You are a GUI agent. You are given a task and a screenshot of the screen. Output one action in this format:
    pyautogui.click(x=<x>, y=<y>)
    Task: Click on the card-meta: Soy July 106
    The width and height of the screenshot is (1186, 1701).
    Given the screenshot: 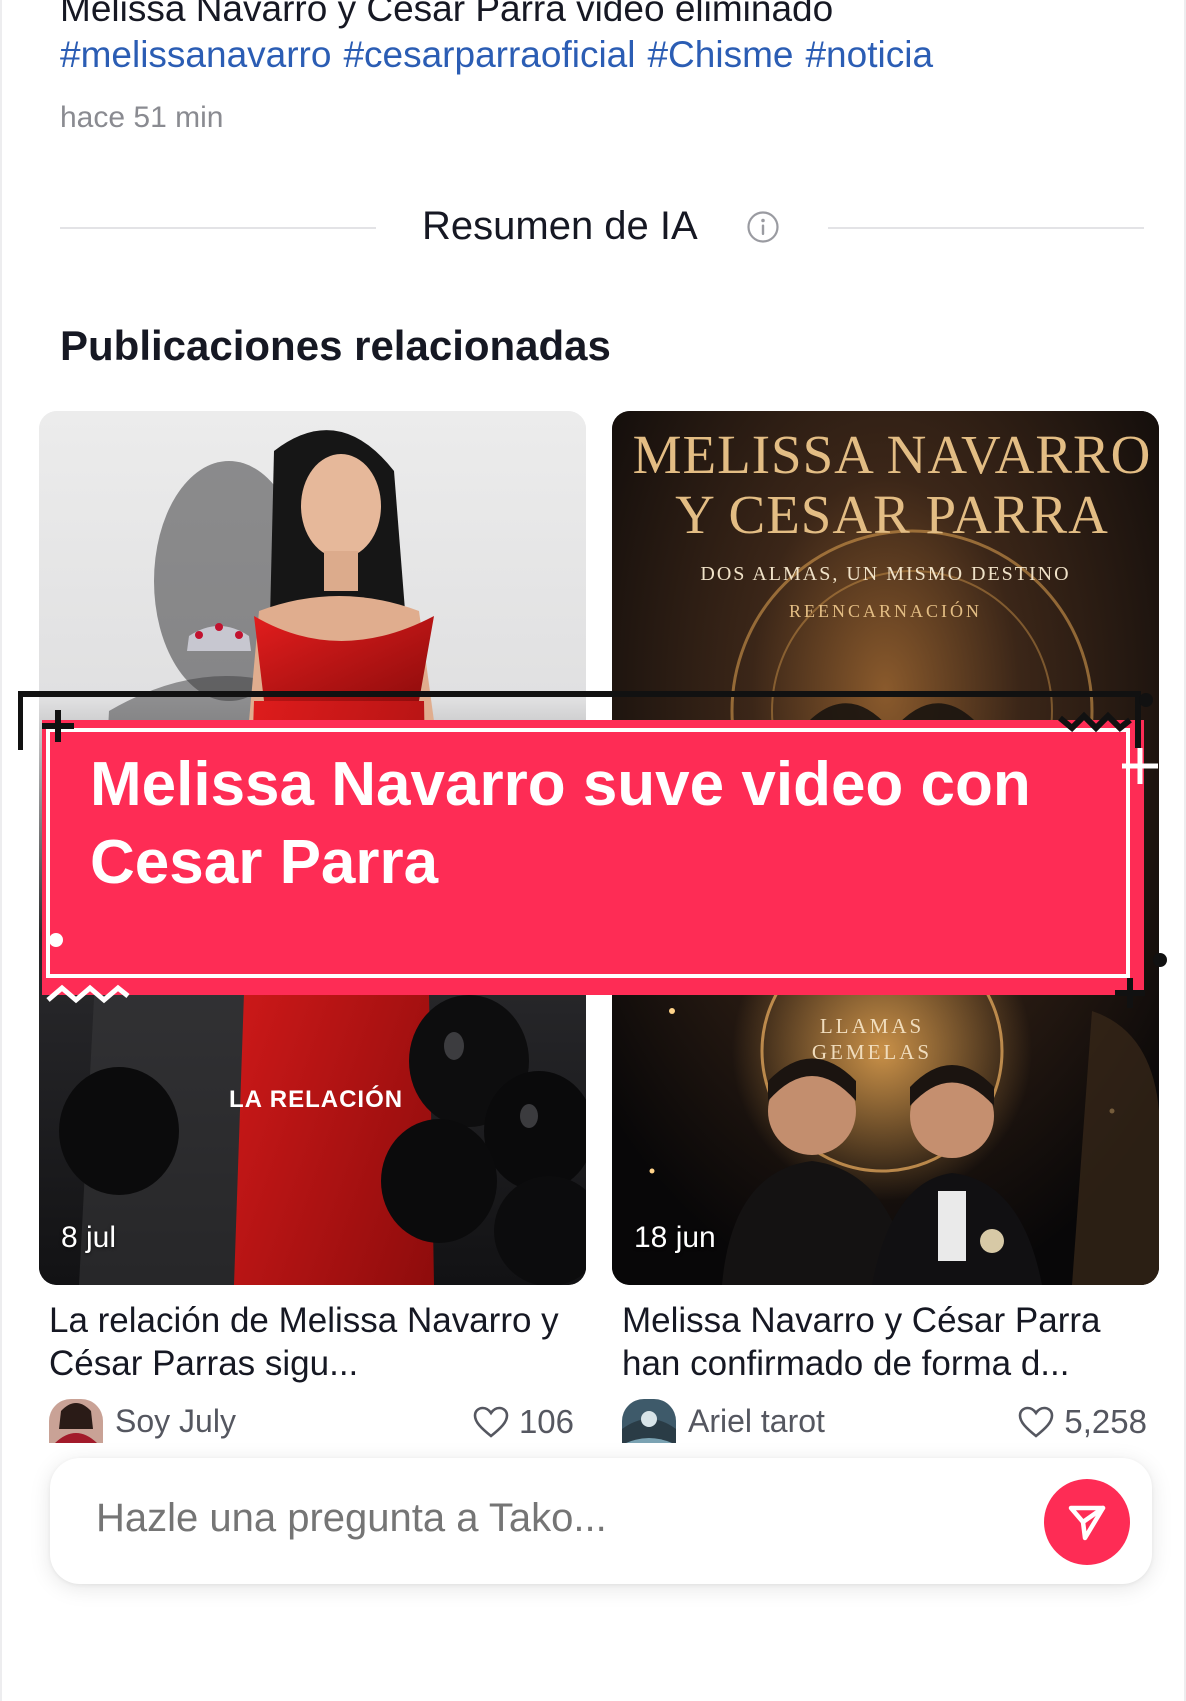 What is the action you would take?
    pyautogui.click(x=312, y=1422)
    